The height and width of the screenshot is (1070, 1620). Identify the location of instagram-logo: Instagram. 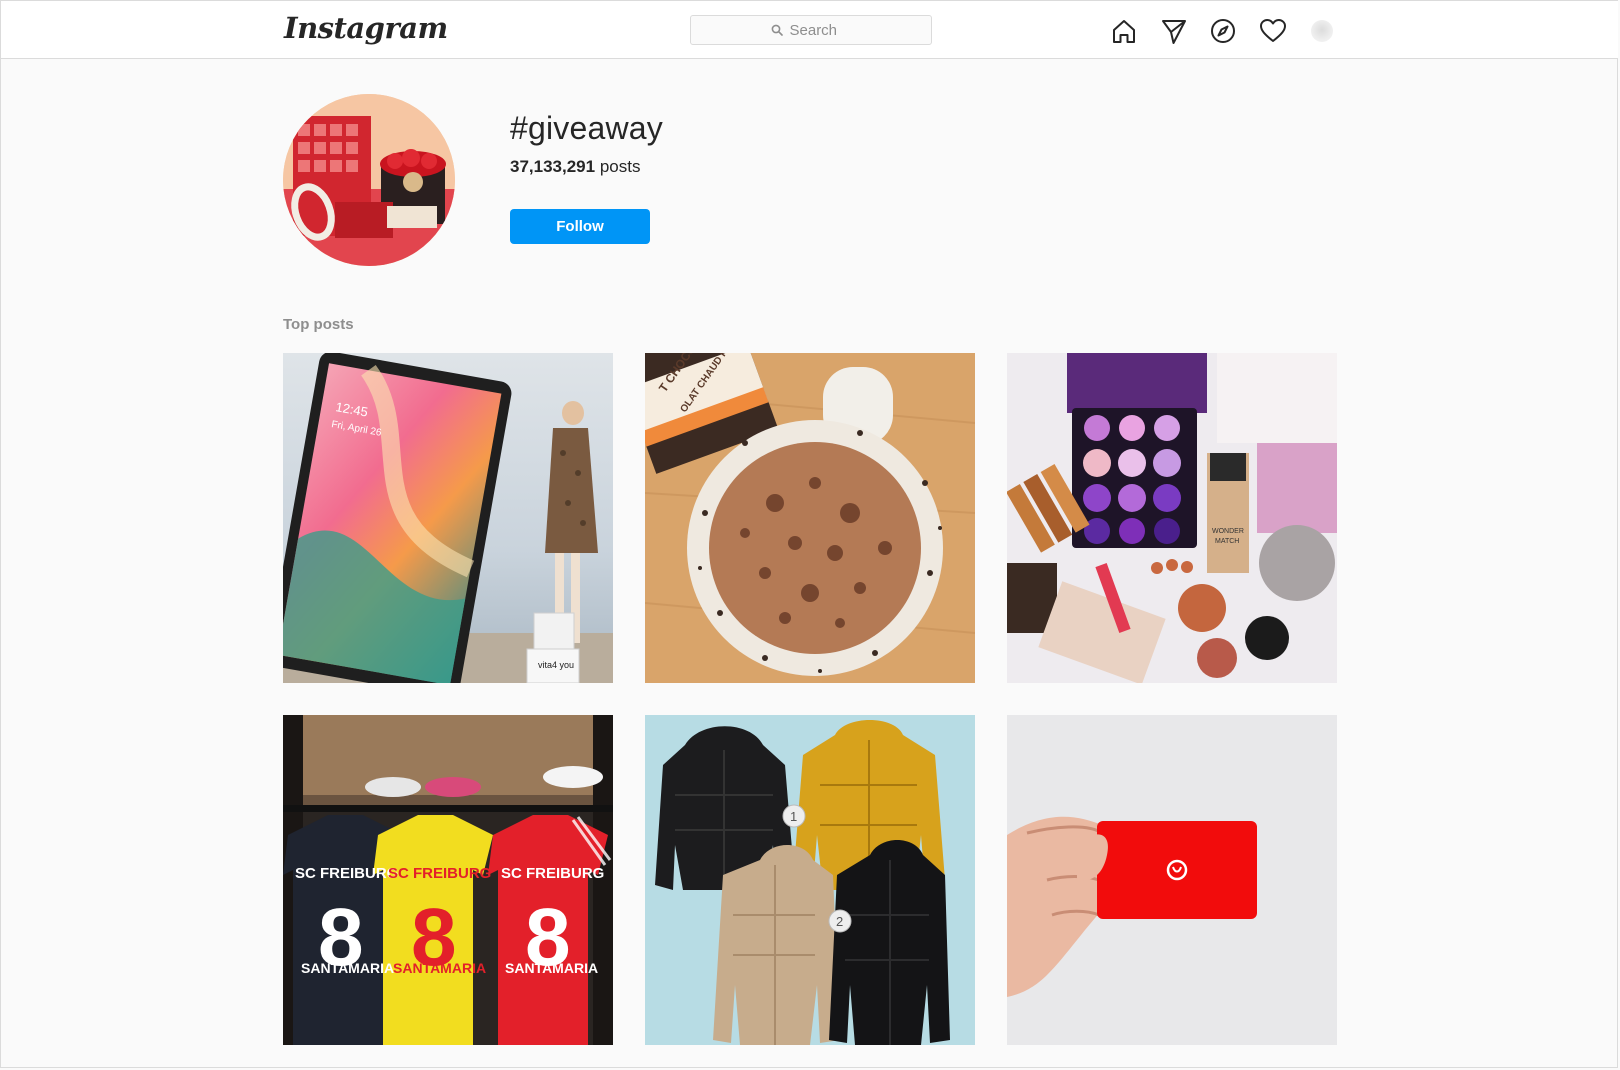
(366, 28).